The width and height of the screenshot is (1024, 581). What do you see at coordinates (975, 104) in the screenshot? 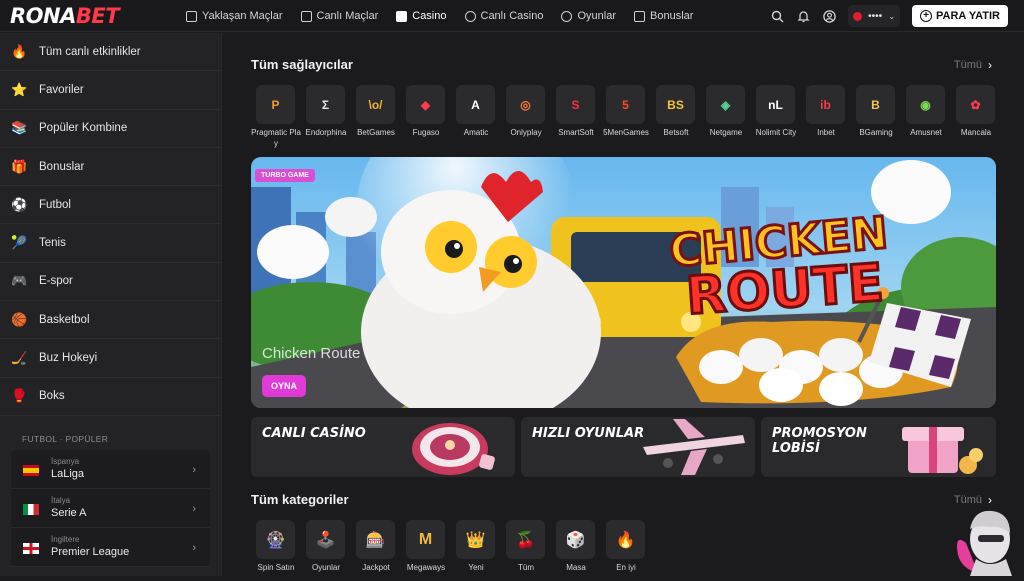
I see `provider-logo-icon: ✿` at bounding box center [975, 104].